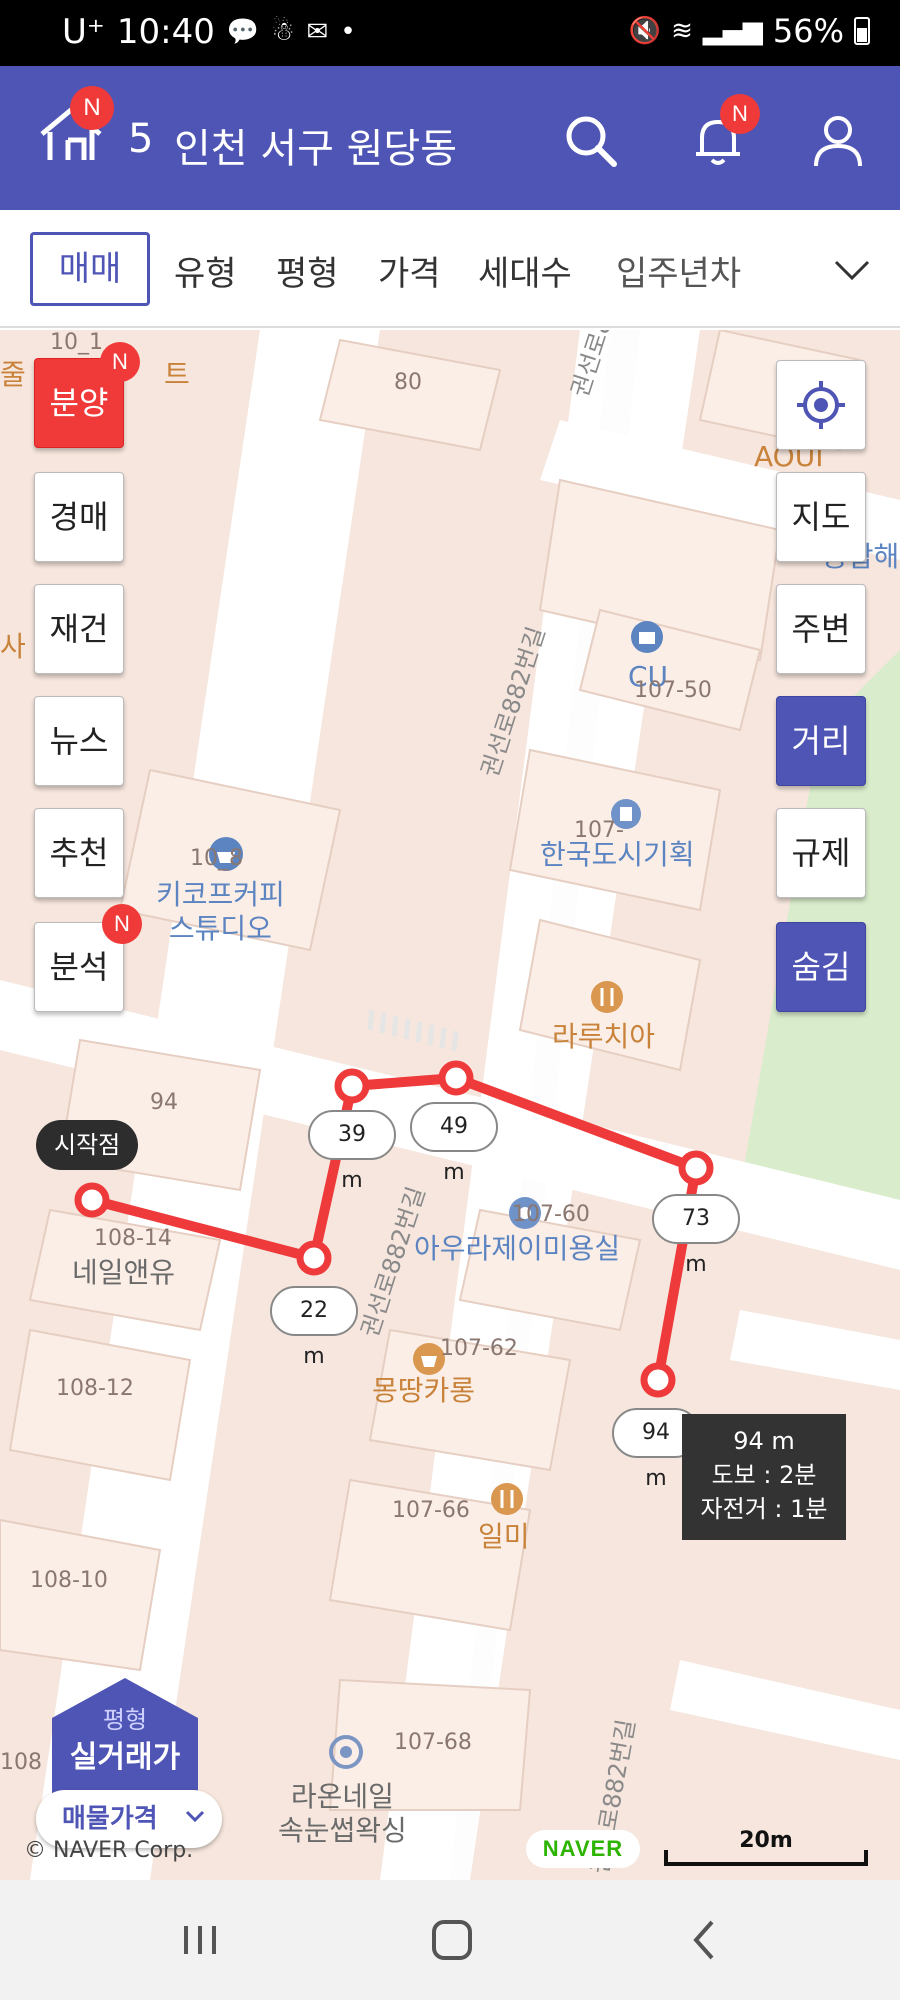  I want to click on house-top-label: 평형, so click(125, 1720).